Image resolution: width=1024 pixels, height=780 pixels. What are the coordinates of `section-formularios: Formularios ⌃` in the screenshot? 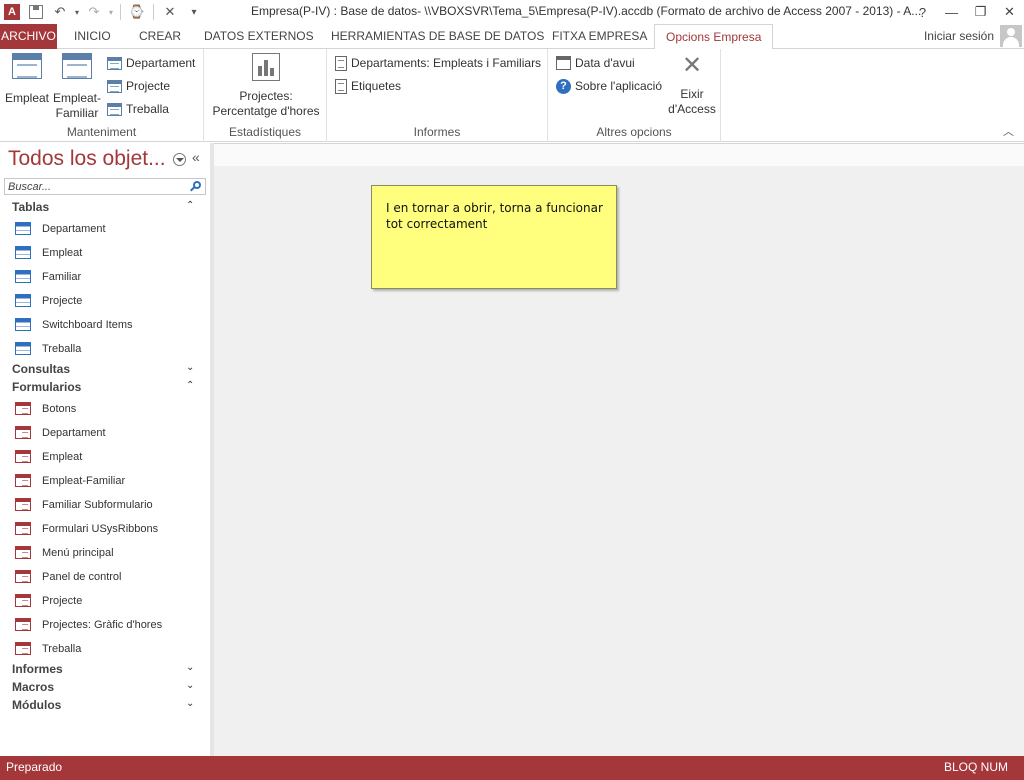 It's located at (105, 388).